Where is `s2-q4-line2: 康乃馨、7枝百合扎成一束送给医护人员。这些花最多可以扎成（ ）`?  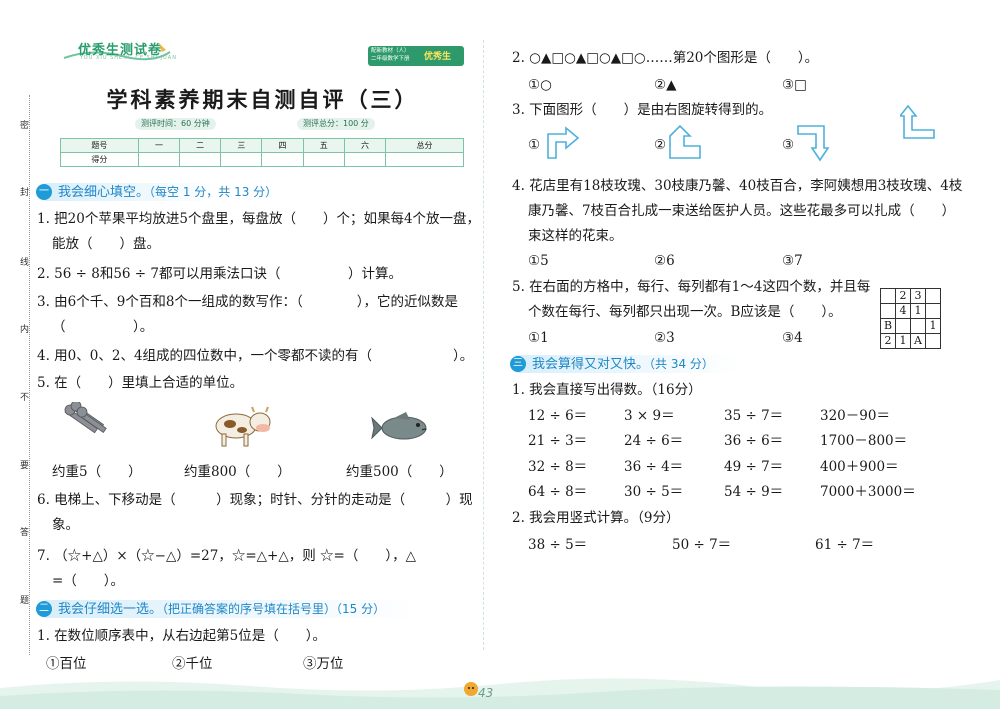 s2-q4-line2: 康乃馨、7枝百合扎成一束送给医护人员。这些花最多可以扎成（ ） is located at coordinates (742, 211).